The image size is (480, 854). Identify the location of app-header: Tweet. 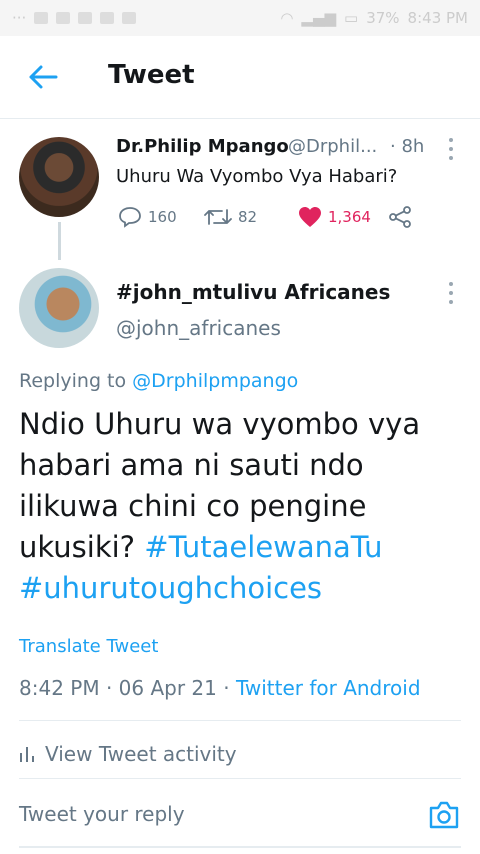
(240, 77).